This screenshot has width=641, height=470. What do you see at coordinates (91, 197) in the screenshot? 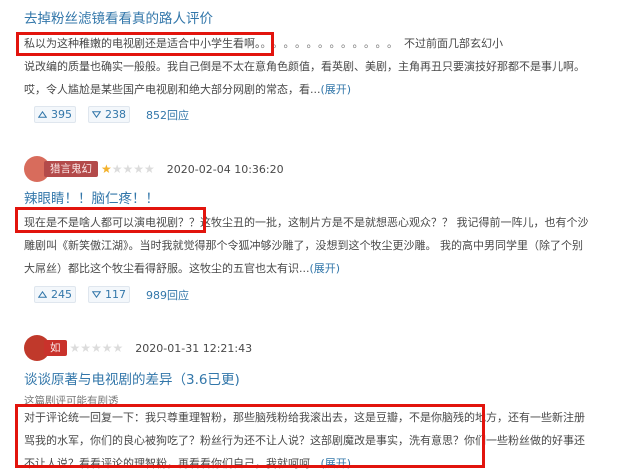
I see `review-title: 辣眼睛！！脑仁疼！！` at bounding box center [91, 197].